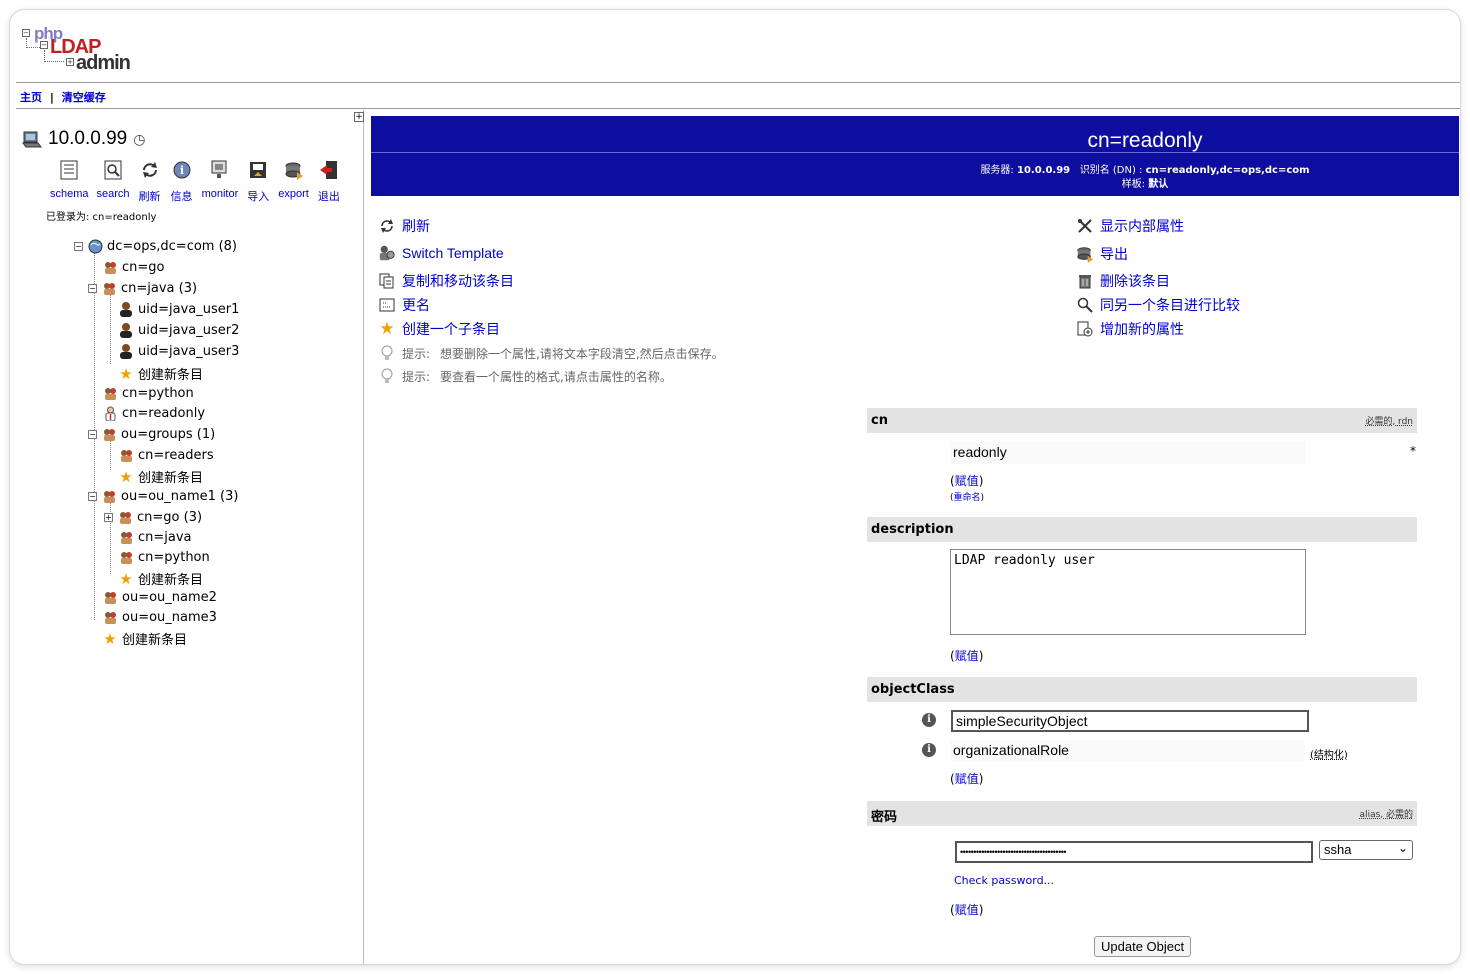  What do you see at coordinates (87, 139) in the screenshot?
I see `server-name-link: 10.0.0.99` at bounding box center [87, 139].